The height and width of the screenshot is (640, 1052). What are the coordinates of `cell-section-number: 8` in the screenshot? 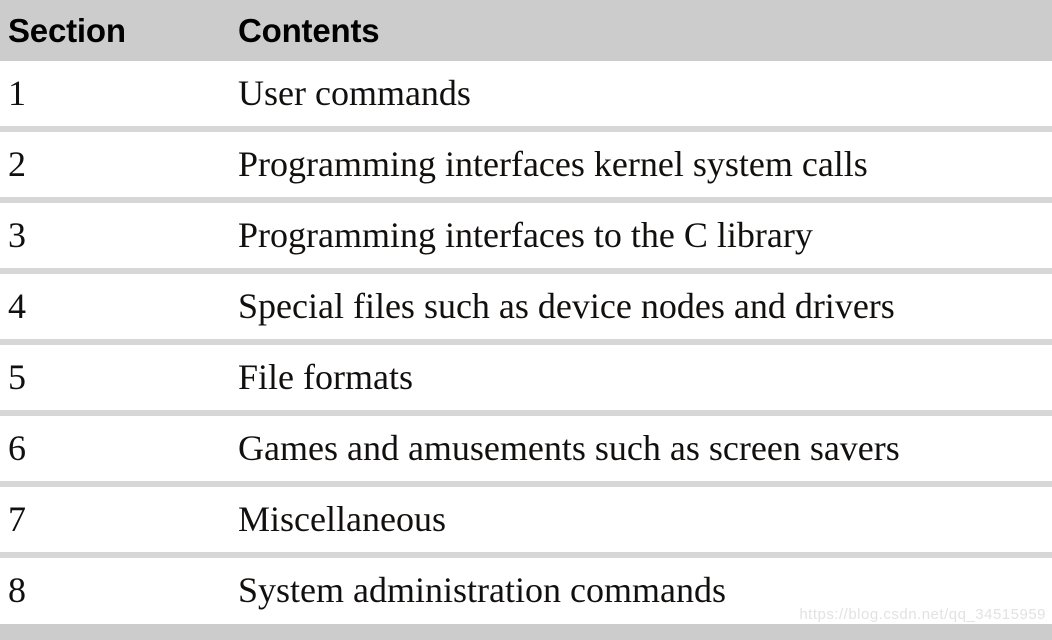 It's located at (17, 590).